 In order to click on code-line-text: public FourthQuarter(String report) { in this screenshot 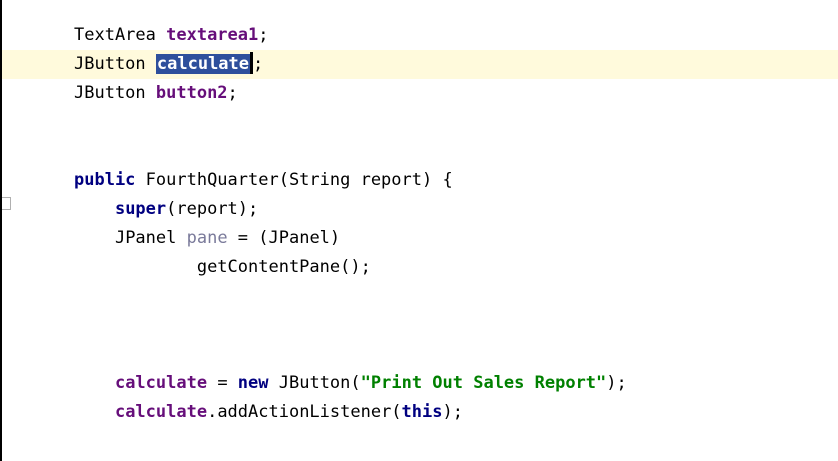, I will do `click(263, 180)`.